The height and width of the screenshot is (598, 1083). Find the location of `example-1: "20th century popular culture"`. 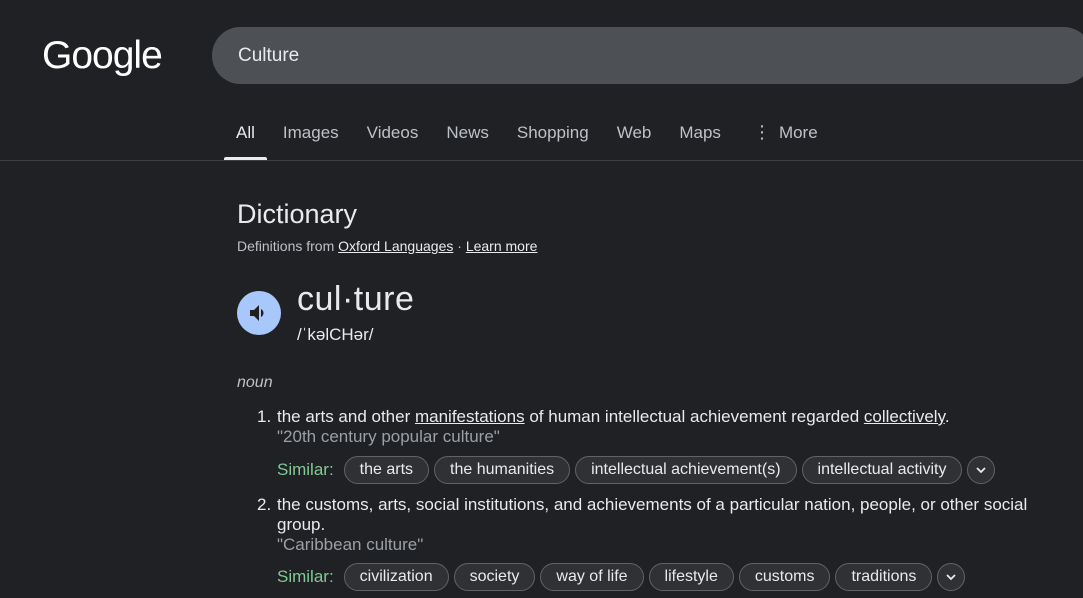

example-1: "20th century popular culture" is located at coordinates (388, 436).